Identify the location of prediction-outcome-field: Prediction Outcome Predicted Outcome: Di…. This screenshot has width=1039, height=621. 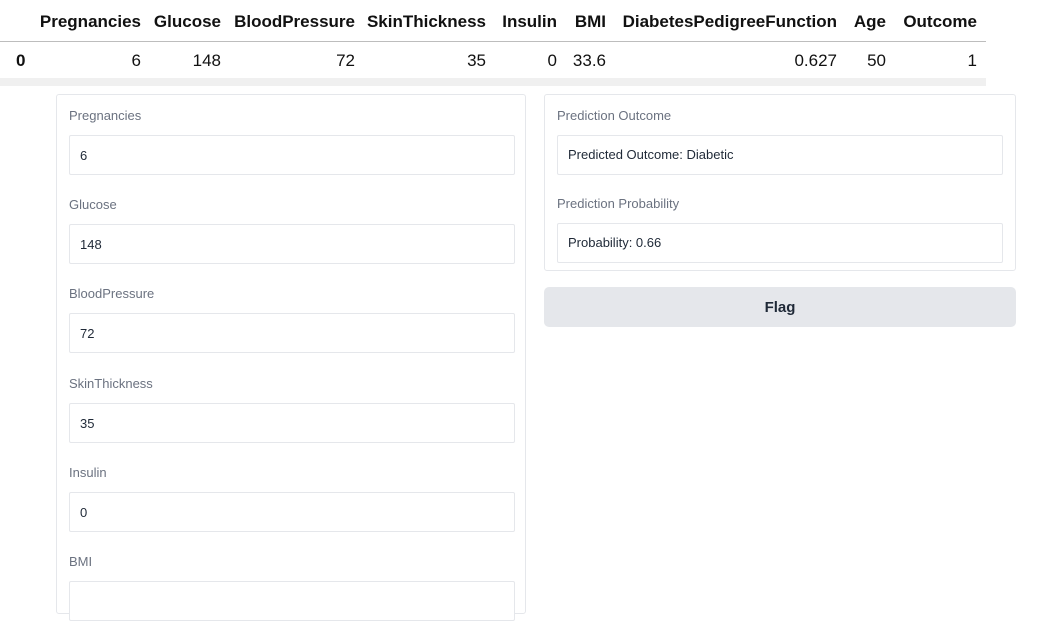
(780, 141).